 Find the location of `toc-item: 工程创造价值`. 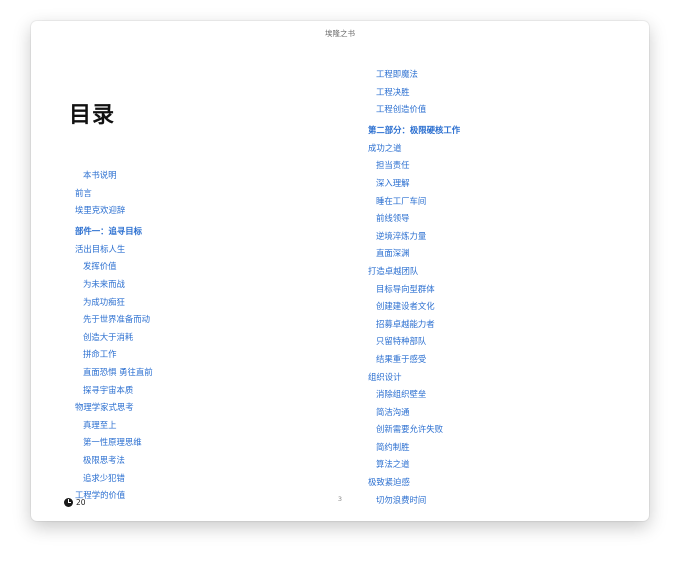

toc-item: 工程创造价值 is located at coordinates (414, 110).